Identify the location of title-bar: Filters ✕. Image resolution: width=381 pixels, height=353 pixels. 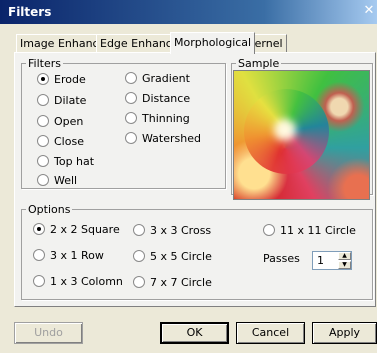
(188, 12).